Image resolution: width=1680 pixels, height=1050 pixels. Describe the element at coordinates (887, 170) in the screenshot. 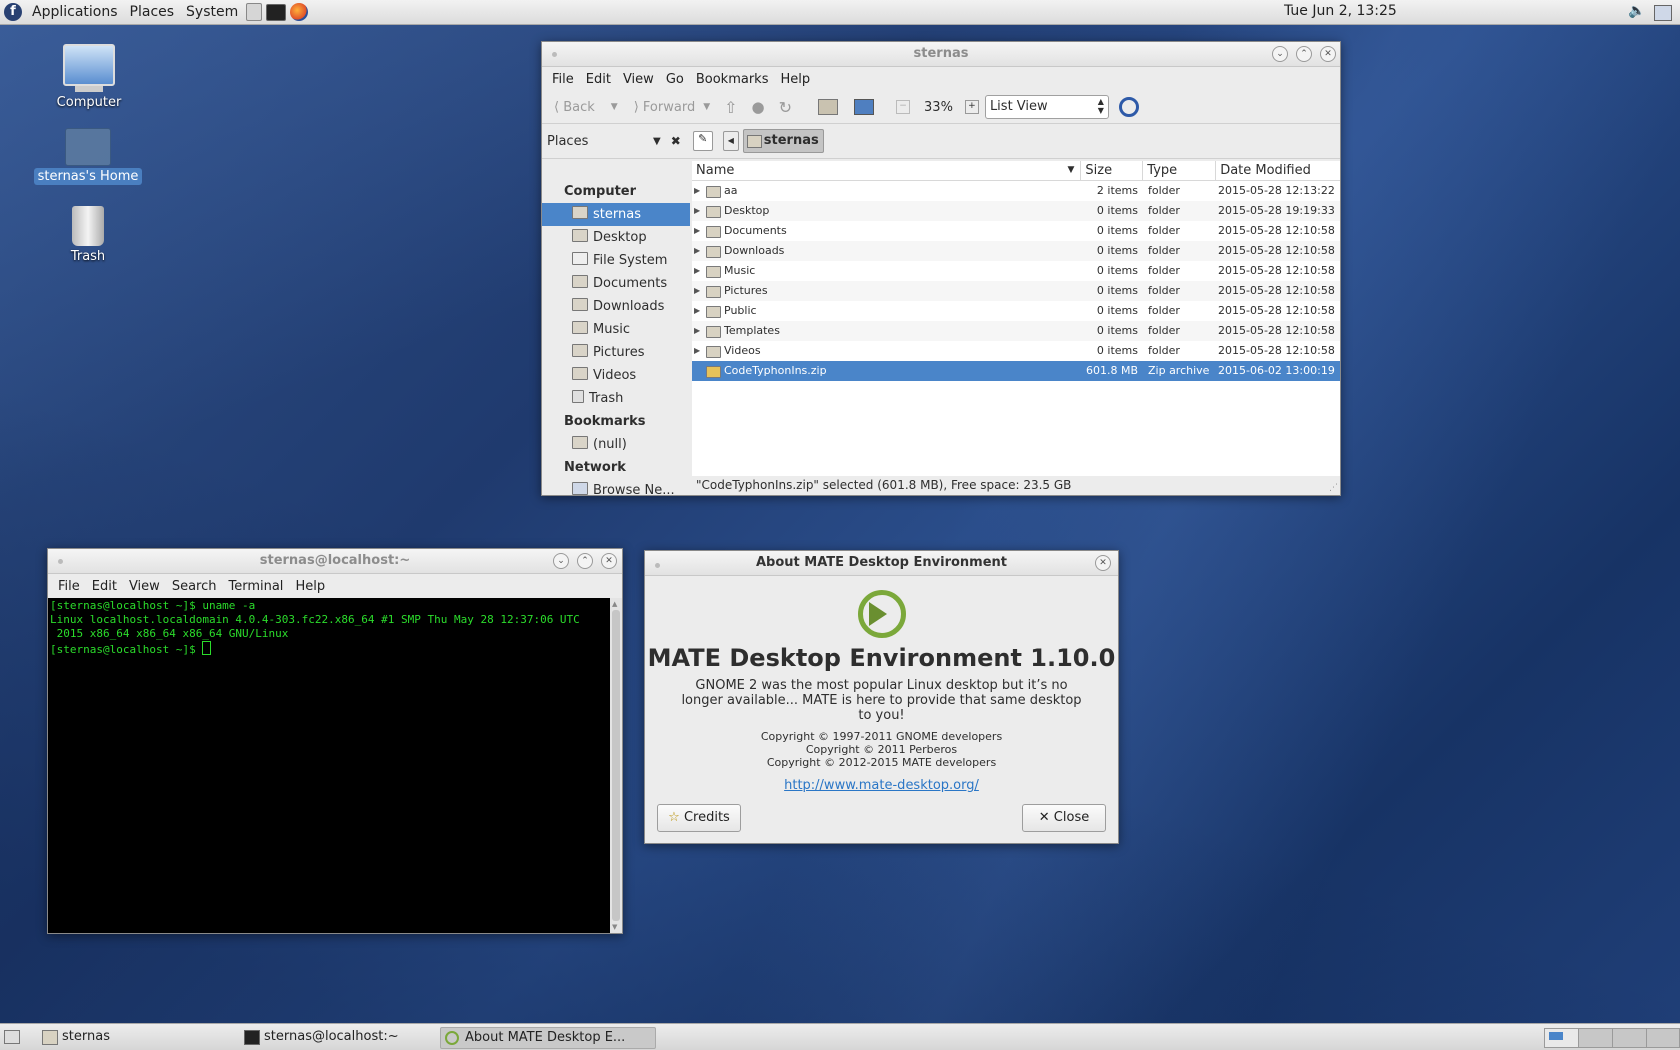

I see `column-header-name: Name ▼` at that location.